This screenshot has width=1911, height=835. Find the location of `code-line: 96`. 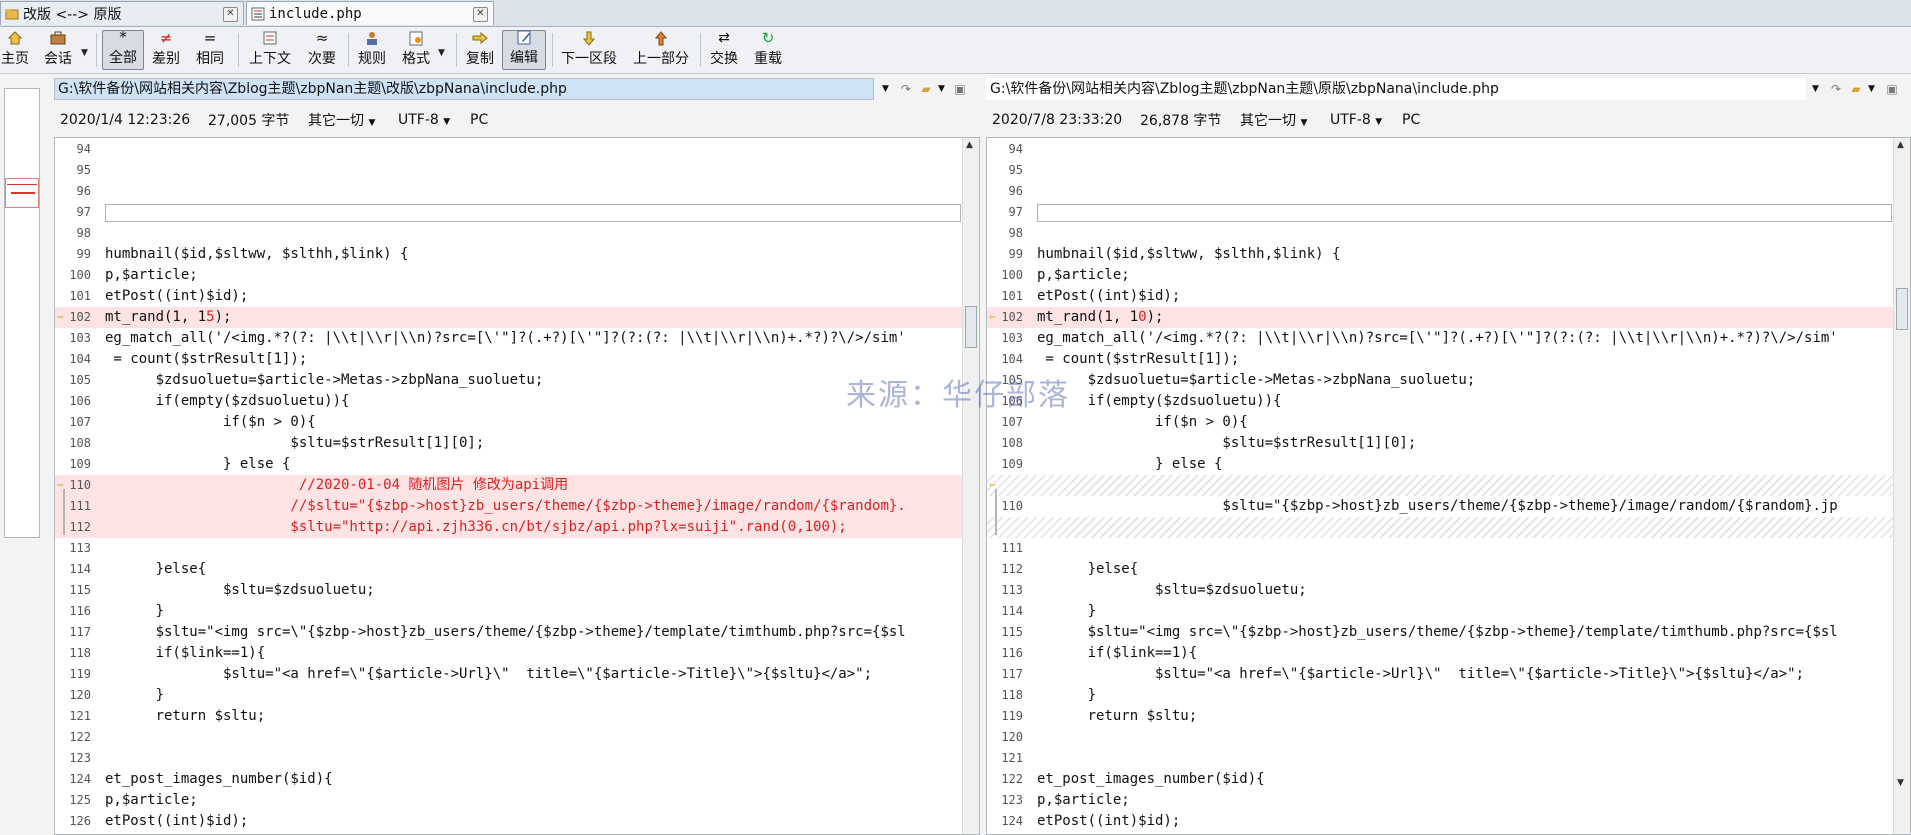

code-line: 96 is located at coordinates (509, 191).